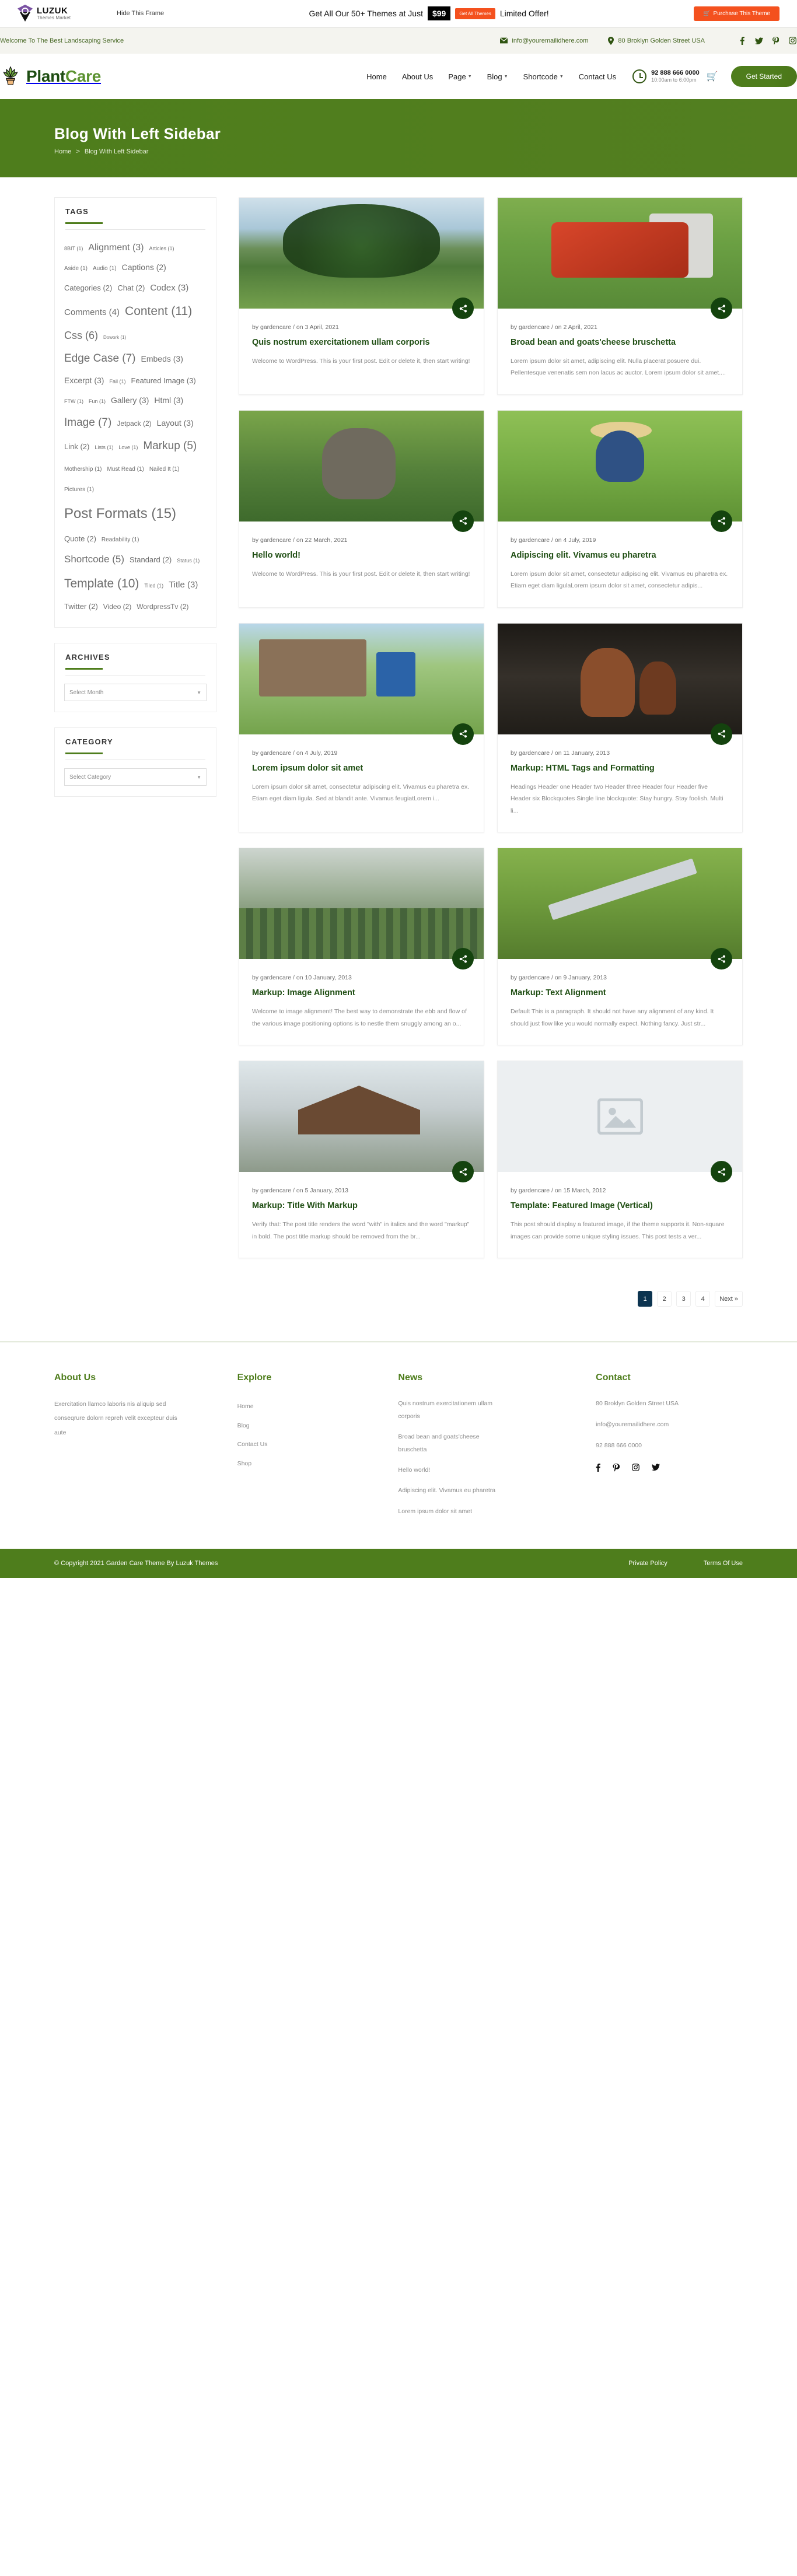 The image size is (797, 2576). I want to click on purchase-this-theme-button: 🛒 Purchase This Theme, so click(737, 13).